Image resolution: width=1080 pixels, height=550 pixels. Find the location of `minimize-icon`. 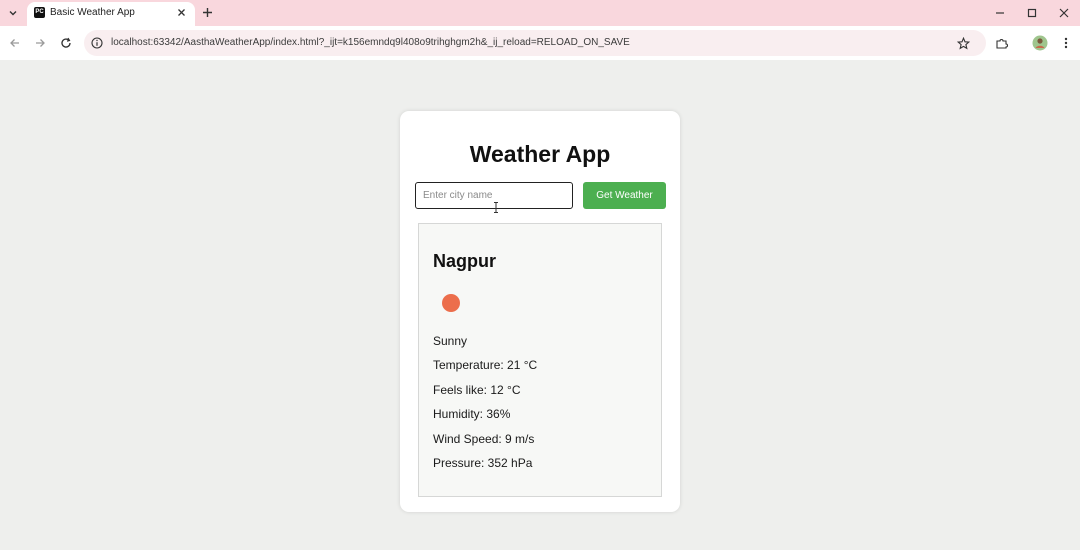

minimize-icon is located at coordinates (1000, 13).